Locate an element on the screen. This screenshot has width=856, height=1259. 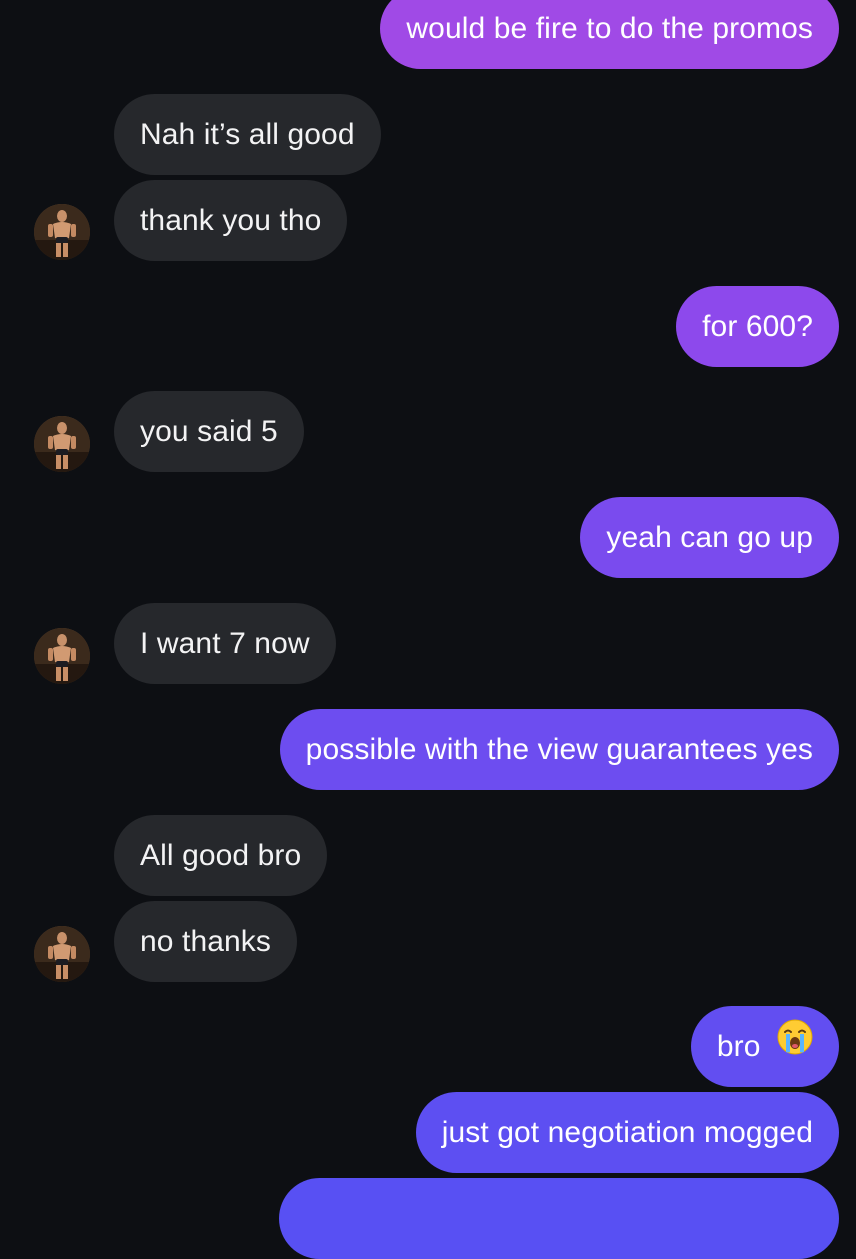
outgoing-message: would be fire to do the promos is located at coordinates (609, 34).